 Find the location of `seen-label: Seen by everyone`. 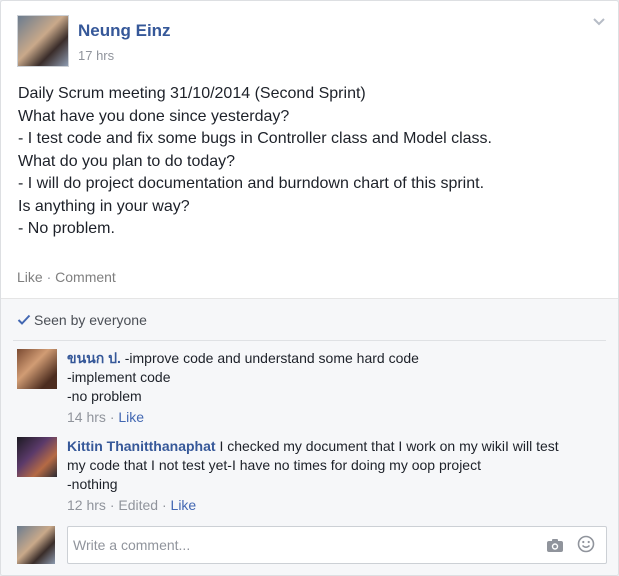

seen-label: Seen by everyone is located at coordinates (90, 320).